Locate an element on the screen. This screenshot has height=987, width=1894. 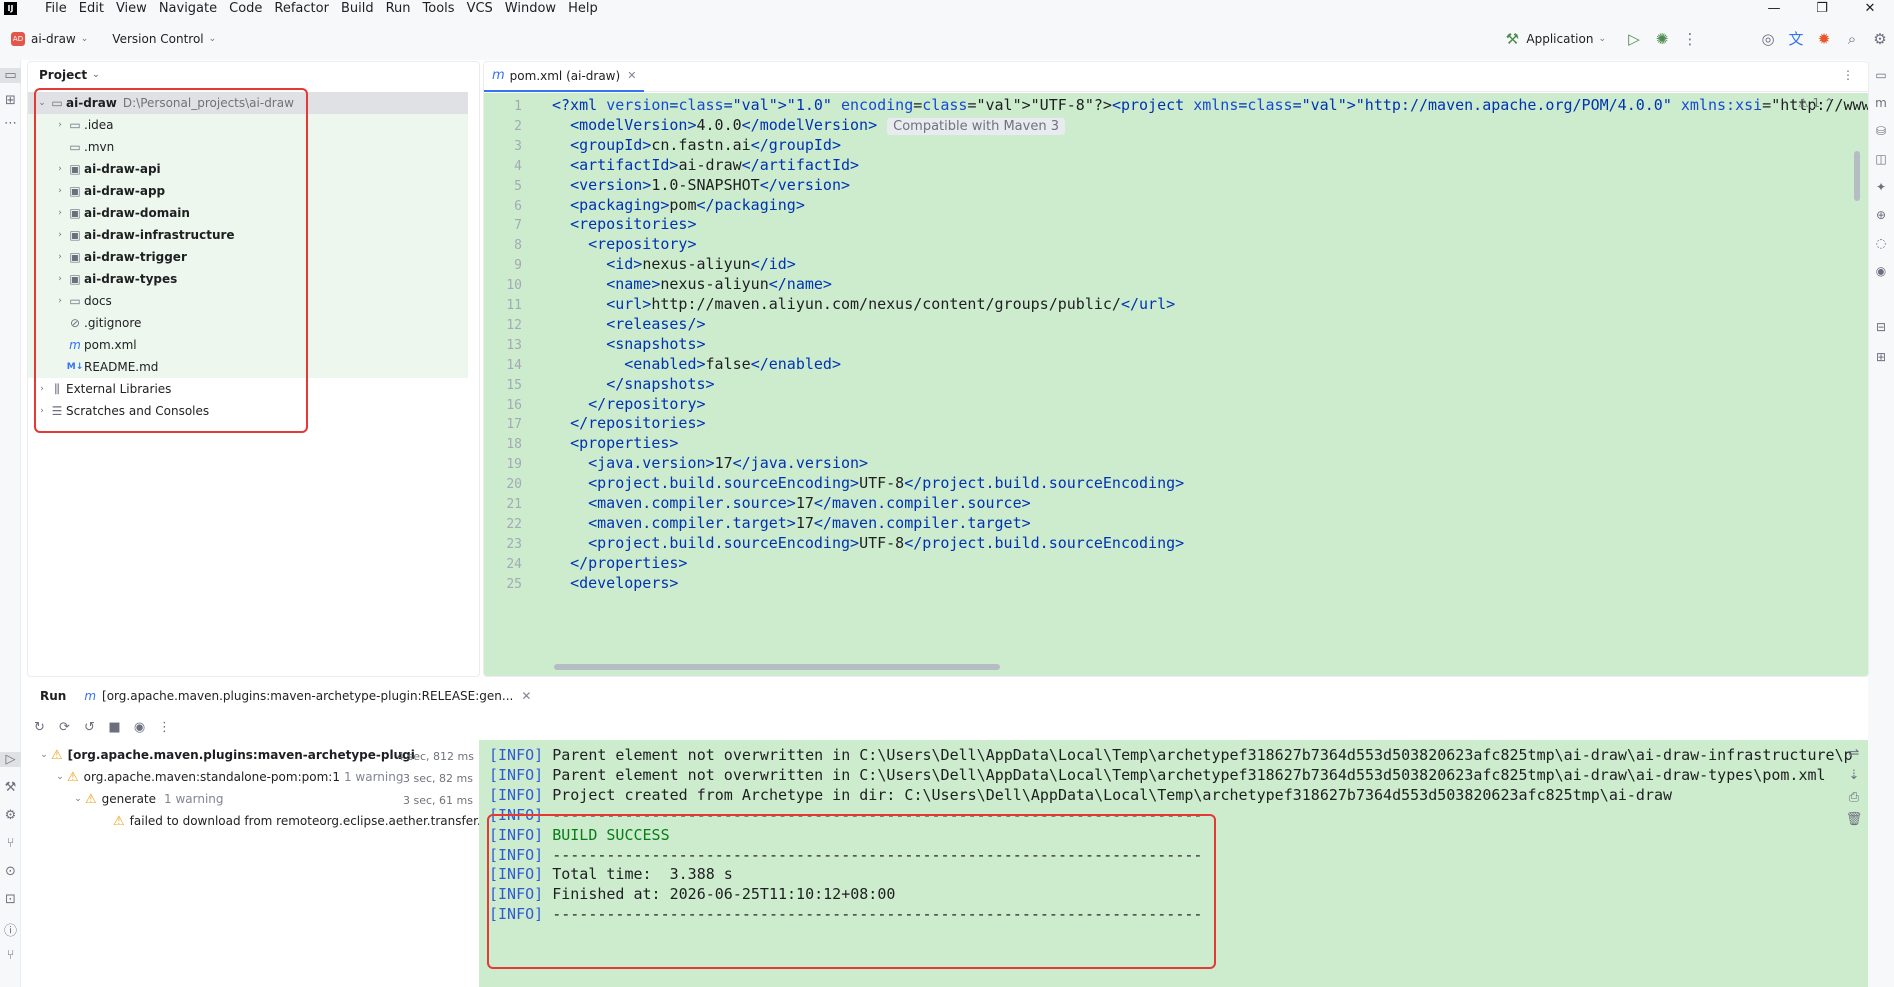
git-tool-icon: ⑂ is located at coordinates (10, 843).